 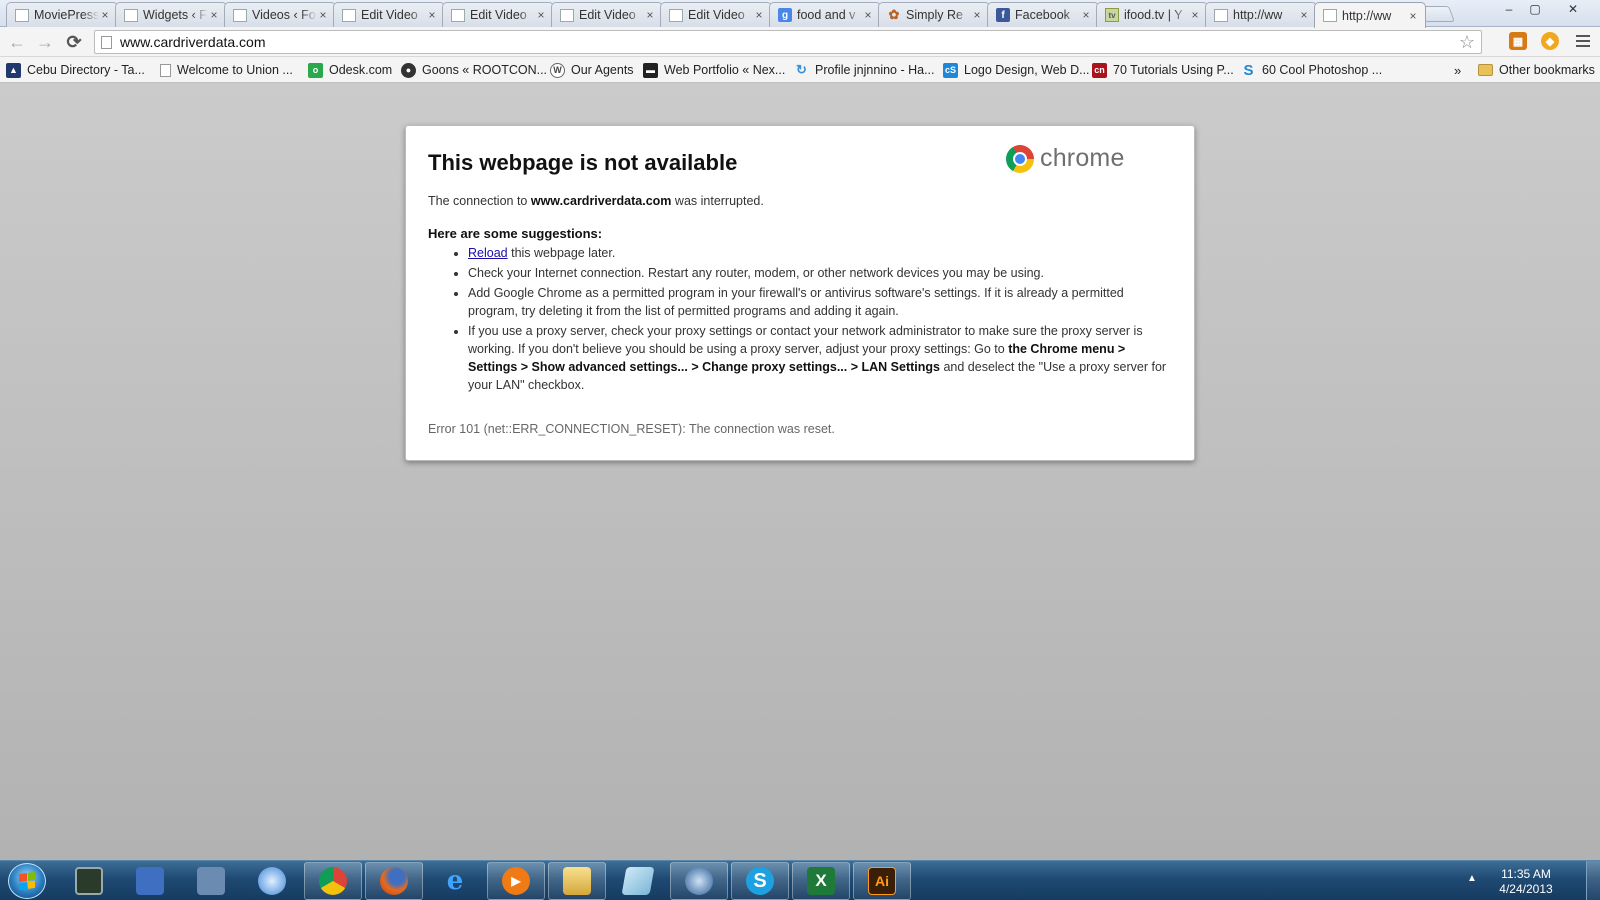 I want to click on excel-icon: X, so click(x=821, y=881).